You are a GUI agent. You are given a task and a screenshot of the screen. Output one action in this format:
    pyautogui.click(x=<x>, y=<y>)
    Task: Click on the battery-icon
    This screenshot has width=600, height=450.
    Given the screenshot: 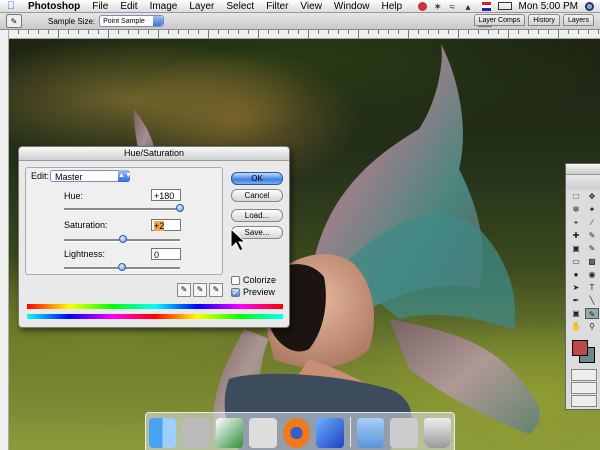 What is the action you would take?
    pyautogui.click(x=504, y=6)
    